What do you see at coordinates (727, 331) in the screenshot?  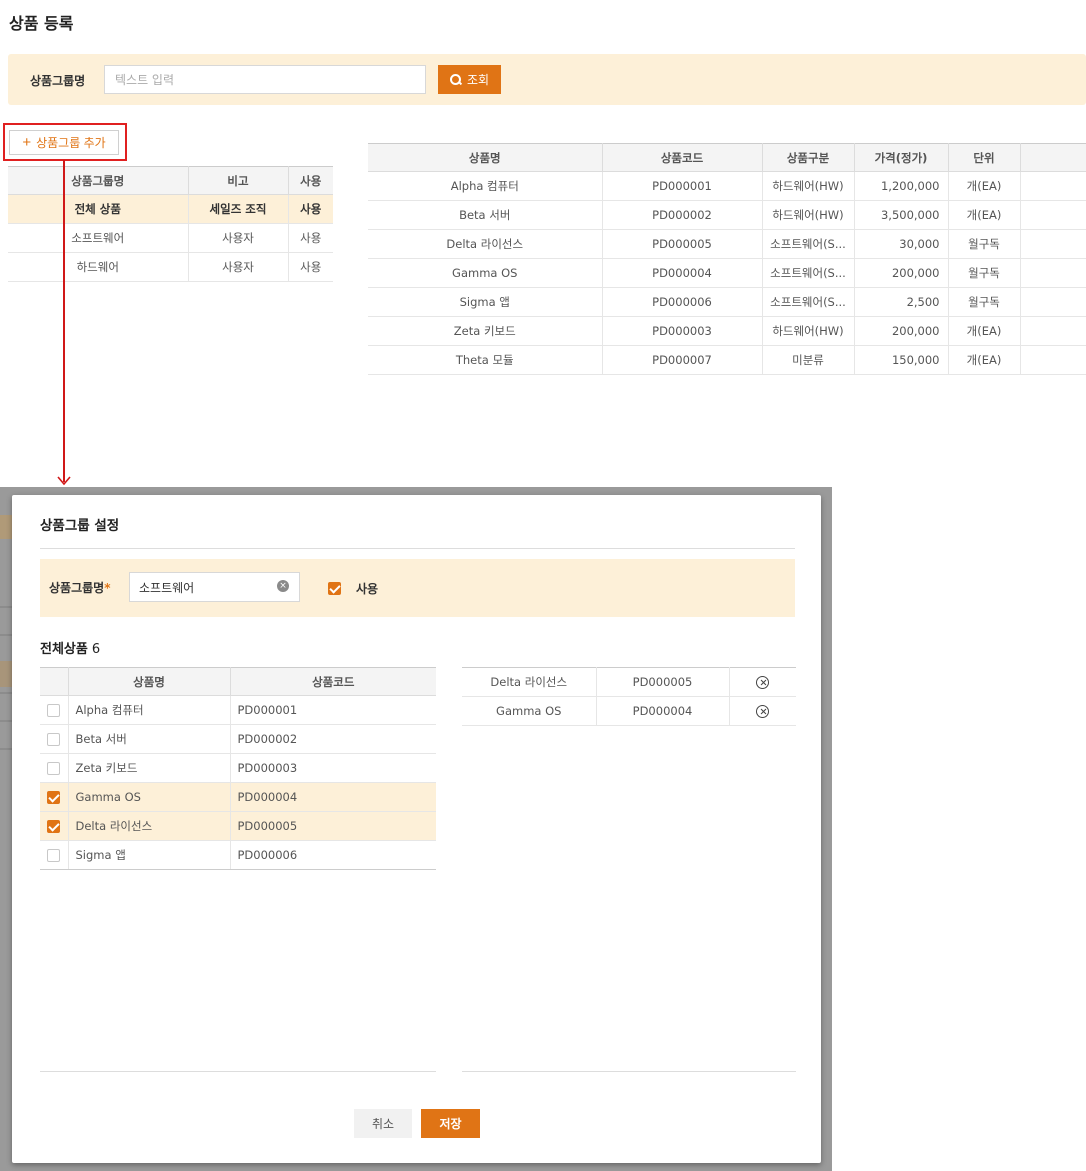 I see `product-row: Zeta 키보드 PD000003 하드웨어(HW) 200,000 개(EA)` at bounding box center [727, 331].